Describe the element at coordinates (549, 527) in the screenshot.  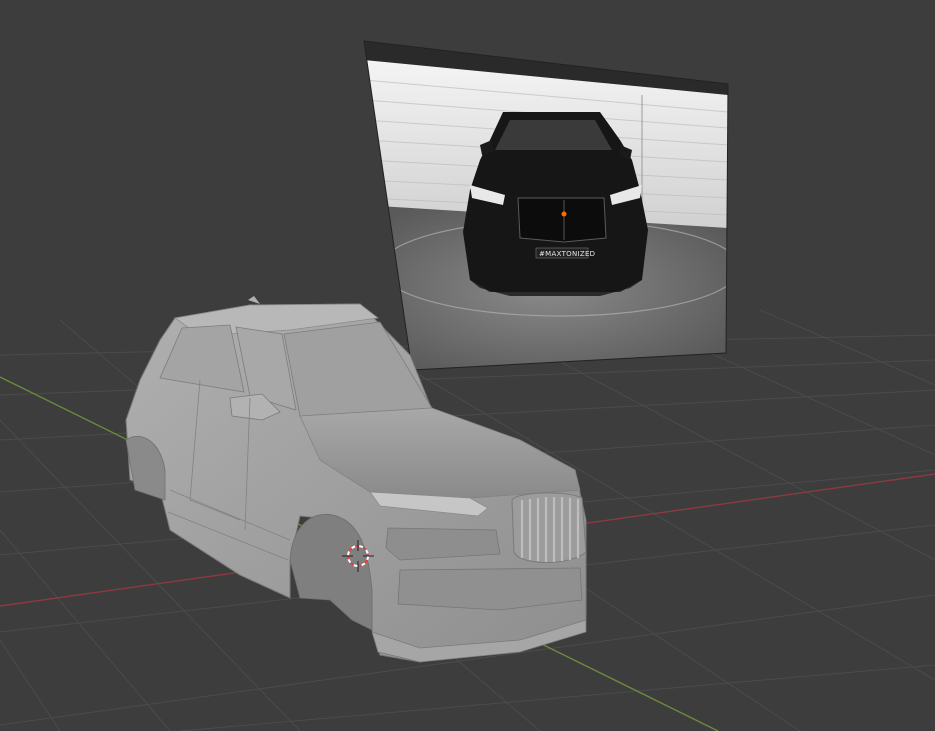
I see `car-kidney-grille` at that location.